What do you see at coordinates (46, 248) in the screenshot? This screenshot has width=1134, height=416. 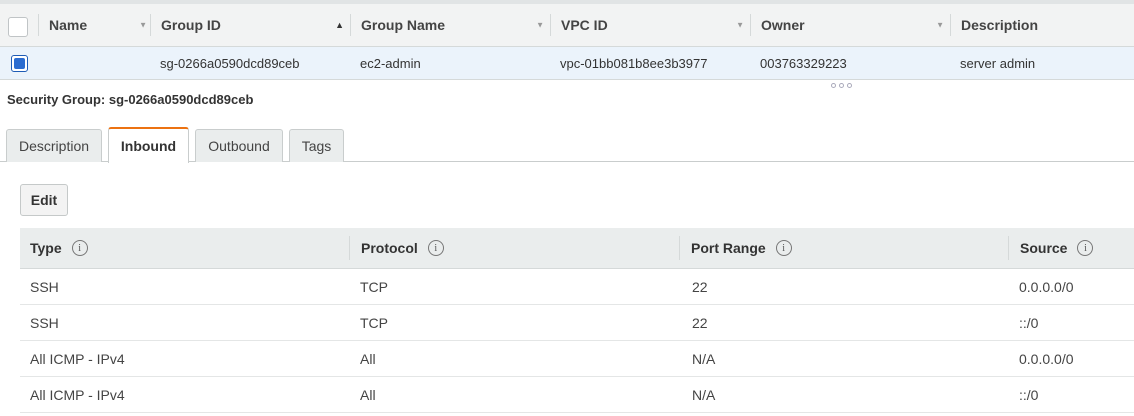 I see `column-header-label: Type` at bounding box center [46, 248].